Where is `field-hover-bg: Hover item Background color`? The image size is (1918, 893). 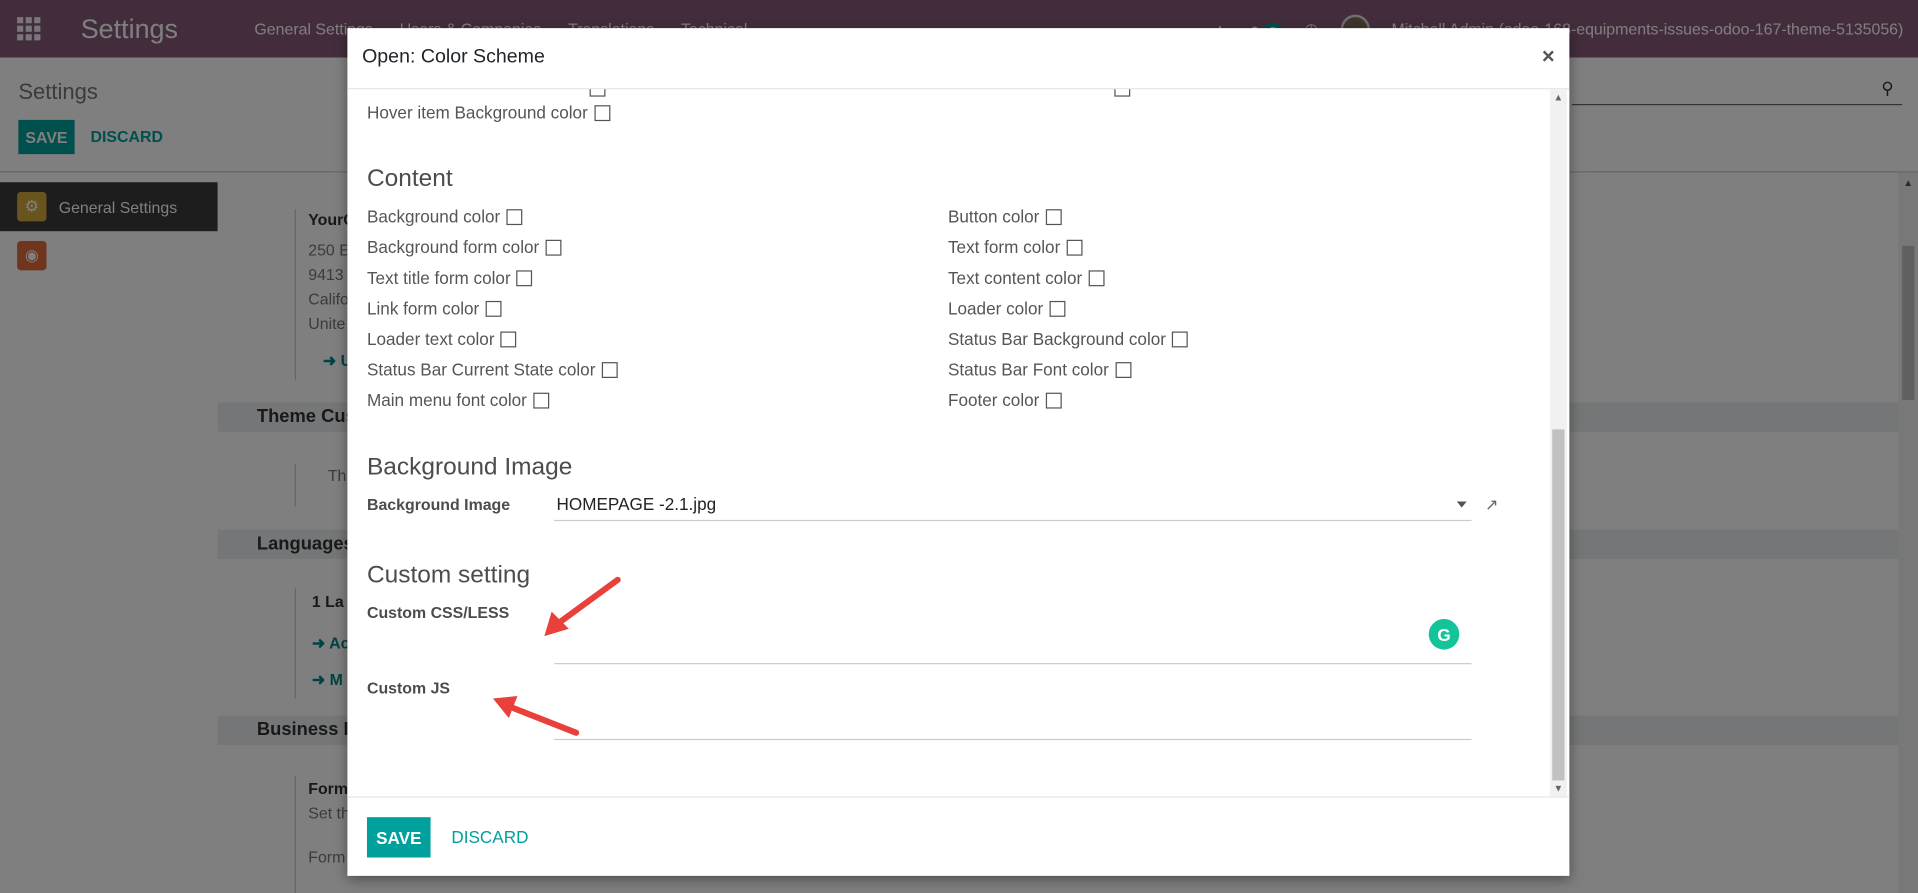
field-hover-bg: Hover item Background color is located at coordinates (488, 112).